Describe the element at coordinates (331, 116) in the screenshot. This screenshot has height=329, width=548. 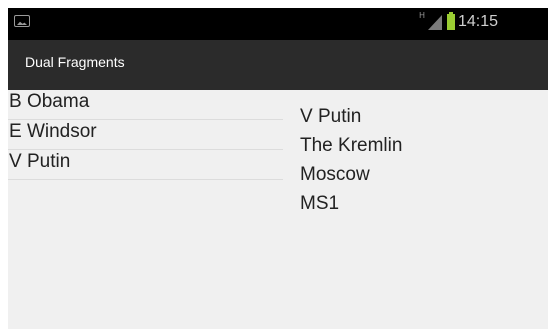
I see `detail-name: V Putin` at that location.